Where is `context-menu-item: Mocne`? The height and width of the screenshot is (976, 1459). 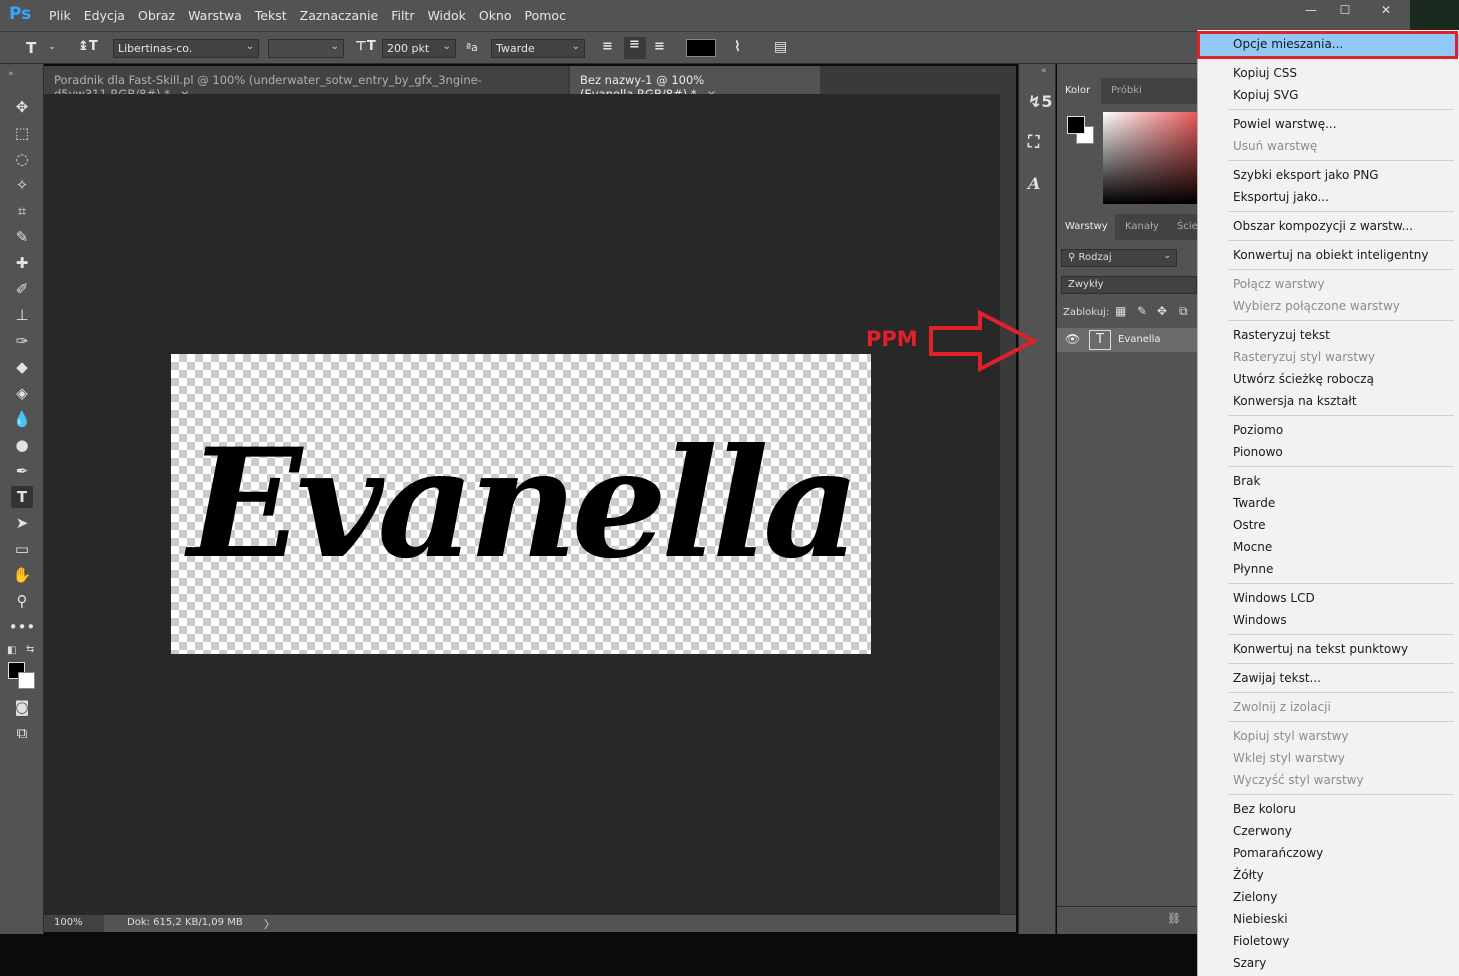 context-menu-item: Mocne is located at coordinates (1328, 548).